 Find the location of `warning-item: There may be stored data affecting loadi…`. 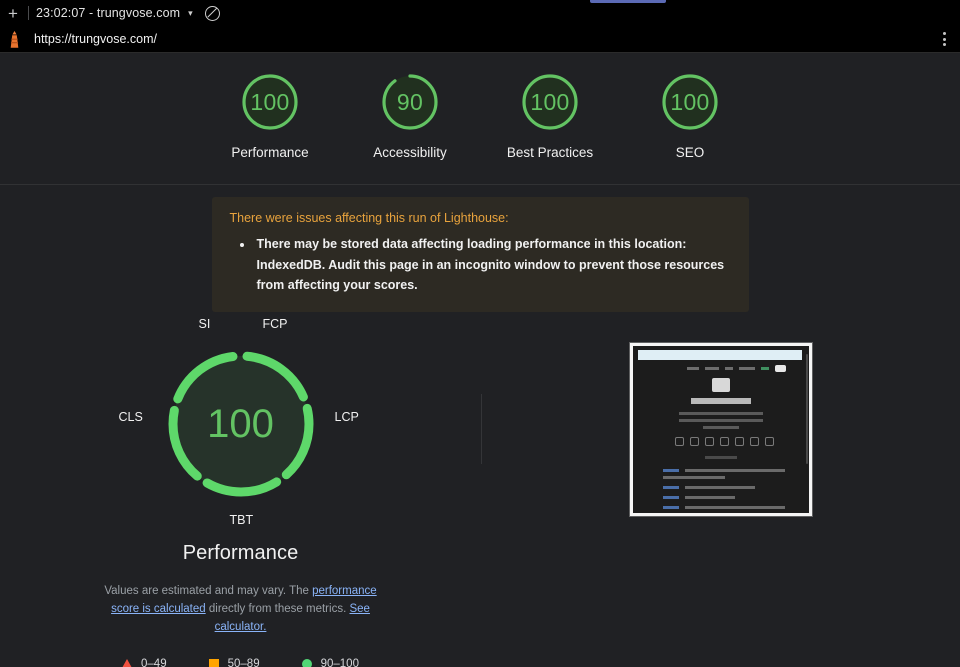

warning-item: There may be stored data affecting loadi… is located at coordinates (493, 265).